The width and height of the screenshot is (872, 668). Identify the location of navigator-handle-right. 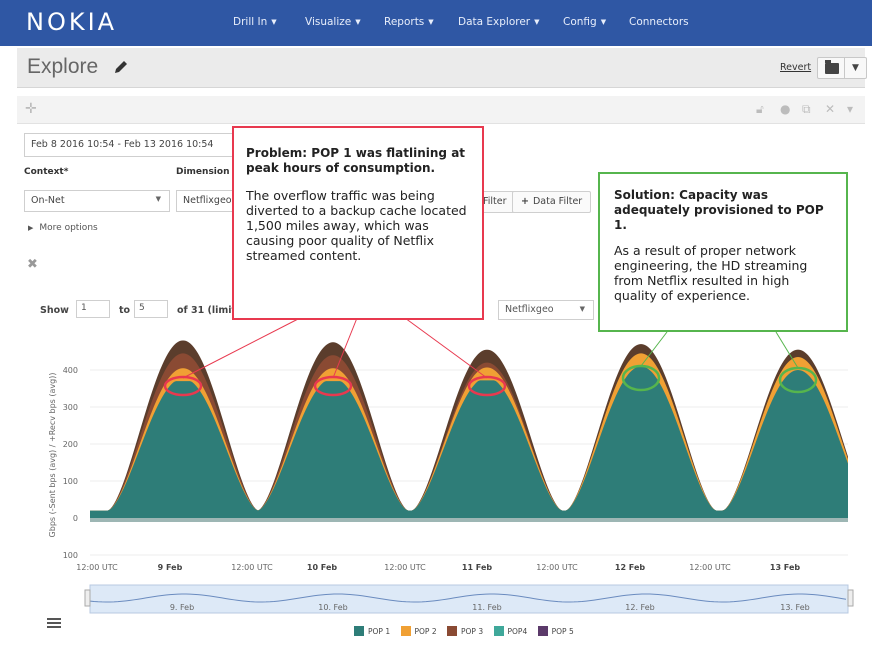
(850, 598).